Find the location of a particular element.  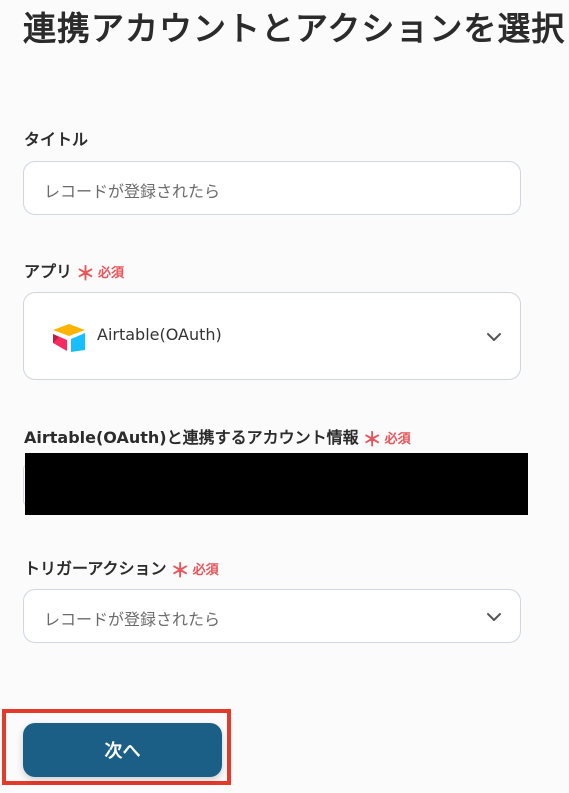

trigger-label-text: トリガーアクション is located at coordinates (95, 568).